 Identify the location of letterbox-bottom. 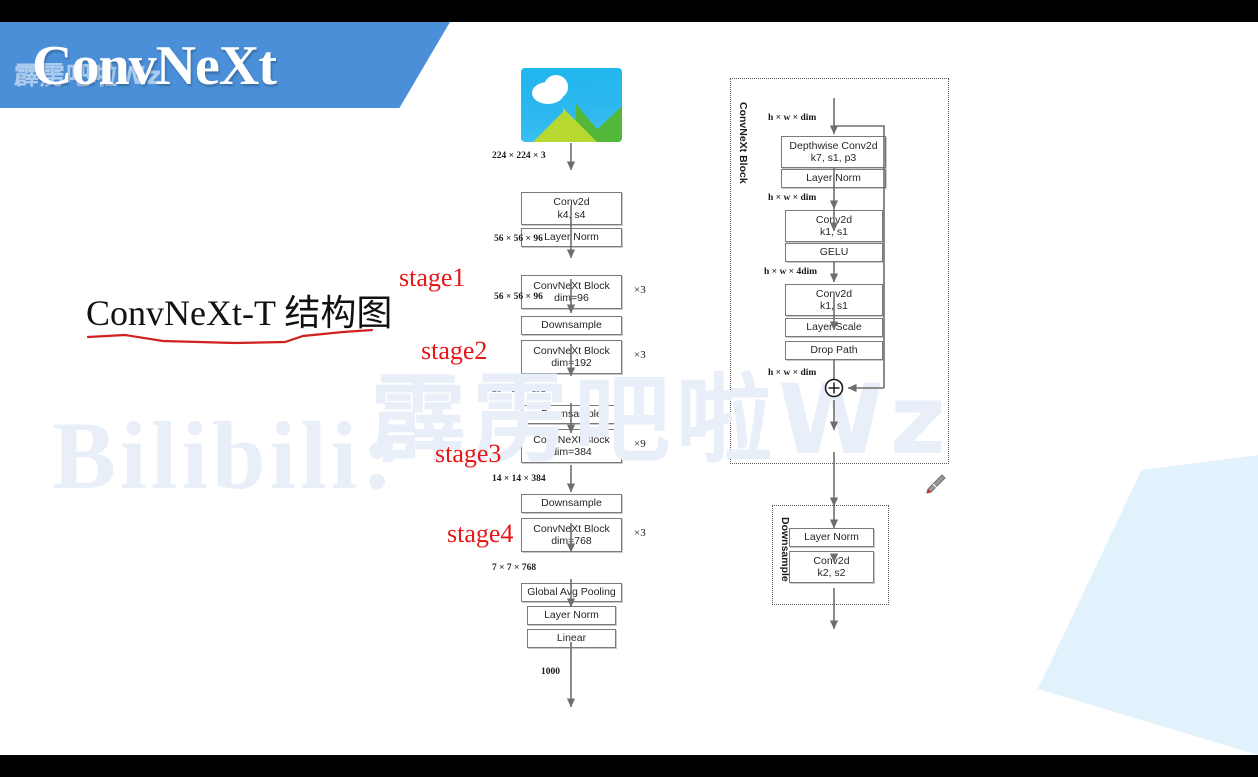
(629, 766).